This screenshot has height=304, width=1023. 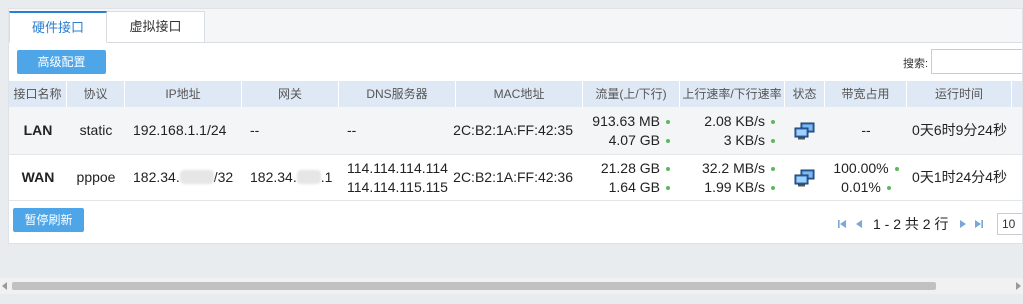 What do you see at coordinates (842, 224) in the screenshot?
I see `first-page-icon` at bounding box center [842, 224].